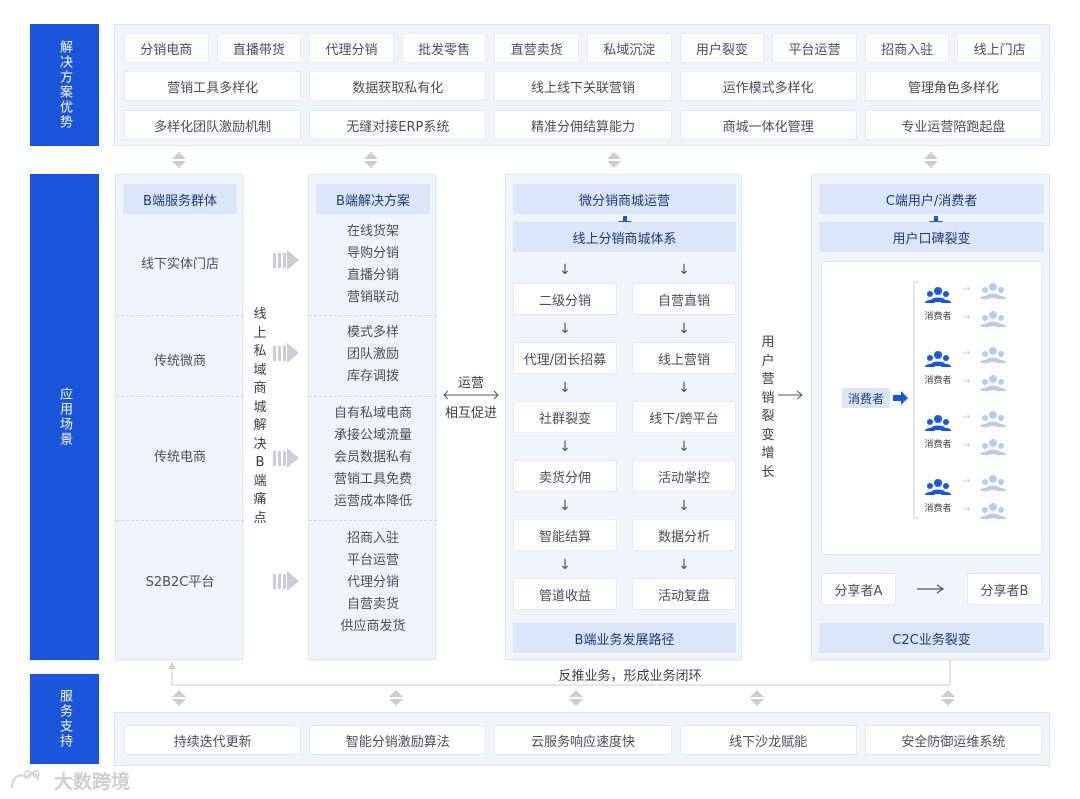 The width and height of the screenshot is (1080, 799). What do you see at coordinates (768, 435) in the screenshot?
I see `vertical-char: 变` at bounding box center [768, 435].